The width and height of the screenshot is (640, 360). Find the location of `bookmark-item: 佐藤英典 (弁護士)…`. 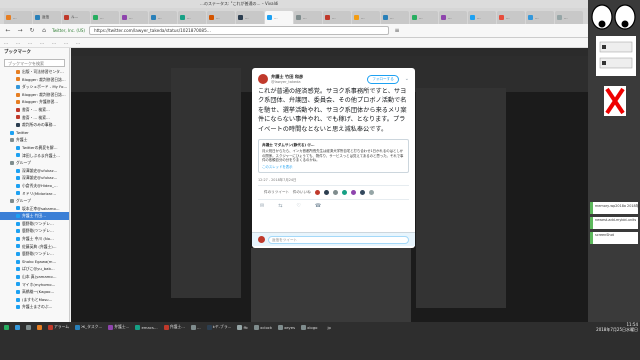

bookmark-item: 佐藤英典 (弁護士)… is located at coordinates (34, 247).